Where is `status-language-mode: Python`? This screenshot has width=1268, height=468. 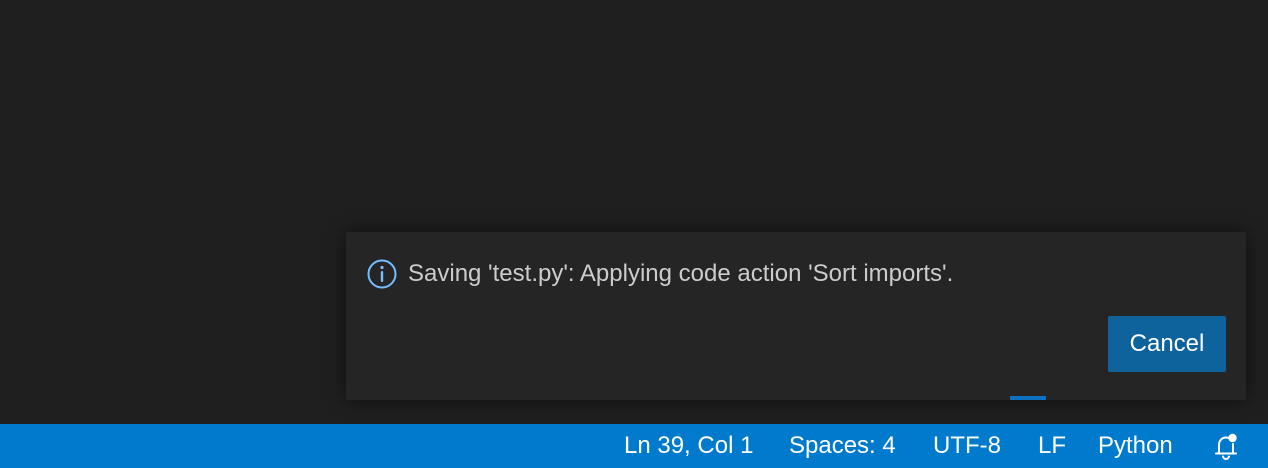
status-language-mode: Python is located at coordinates (1135, 446).